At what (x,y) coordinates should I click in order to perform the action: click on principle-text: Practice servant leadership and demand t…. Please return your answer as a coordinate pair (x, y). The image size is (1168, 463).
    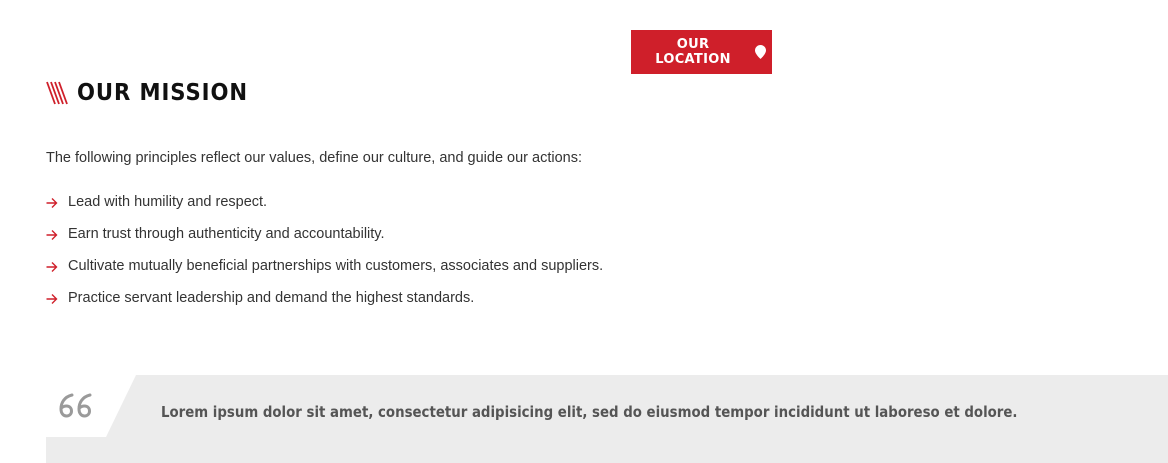
    Looking at the image, I should click on (271, 298).